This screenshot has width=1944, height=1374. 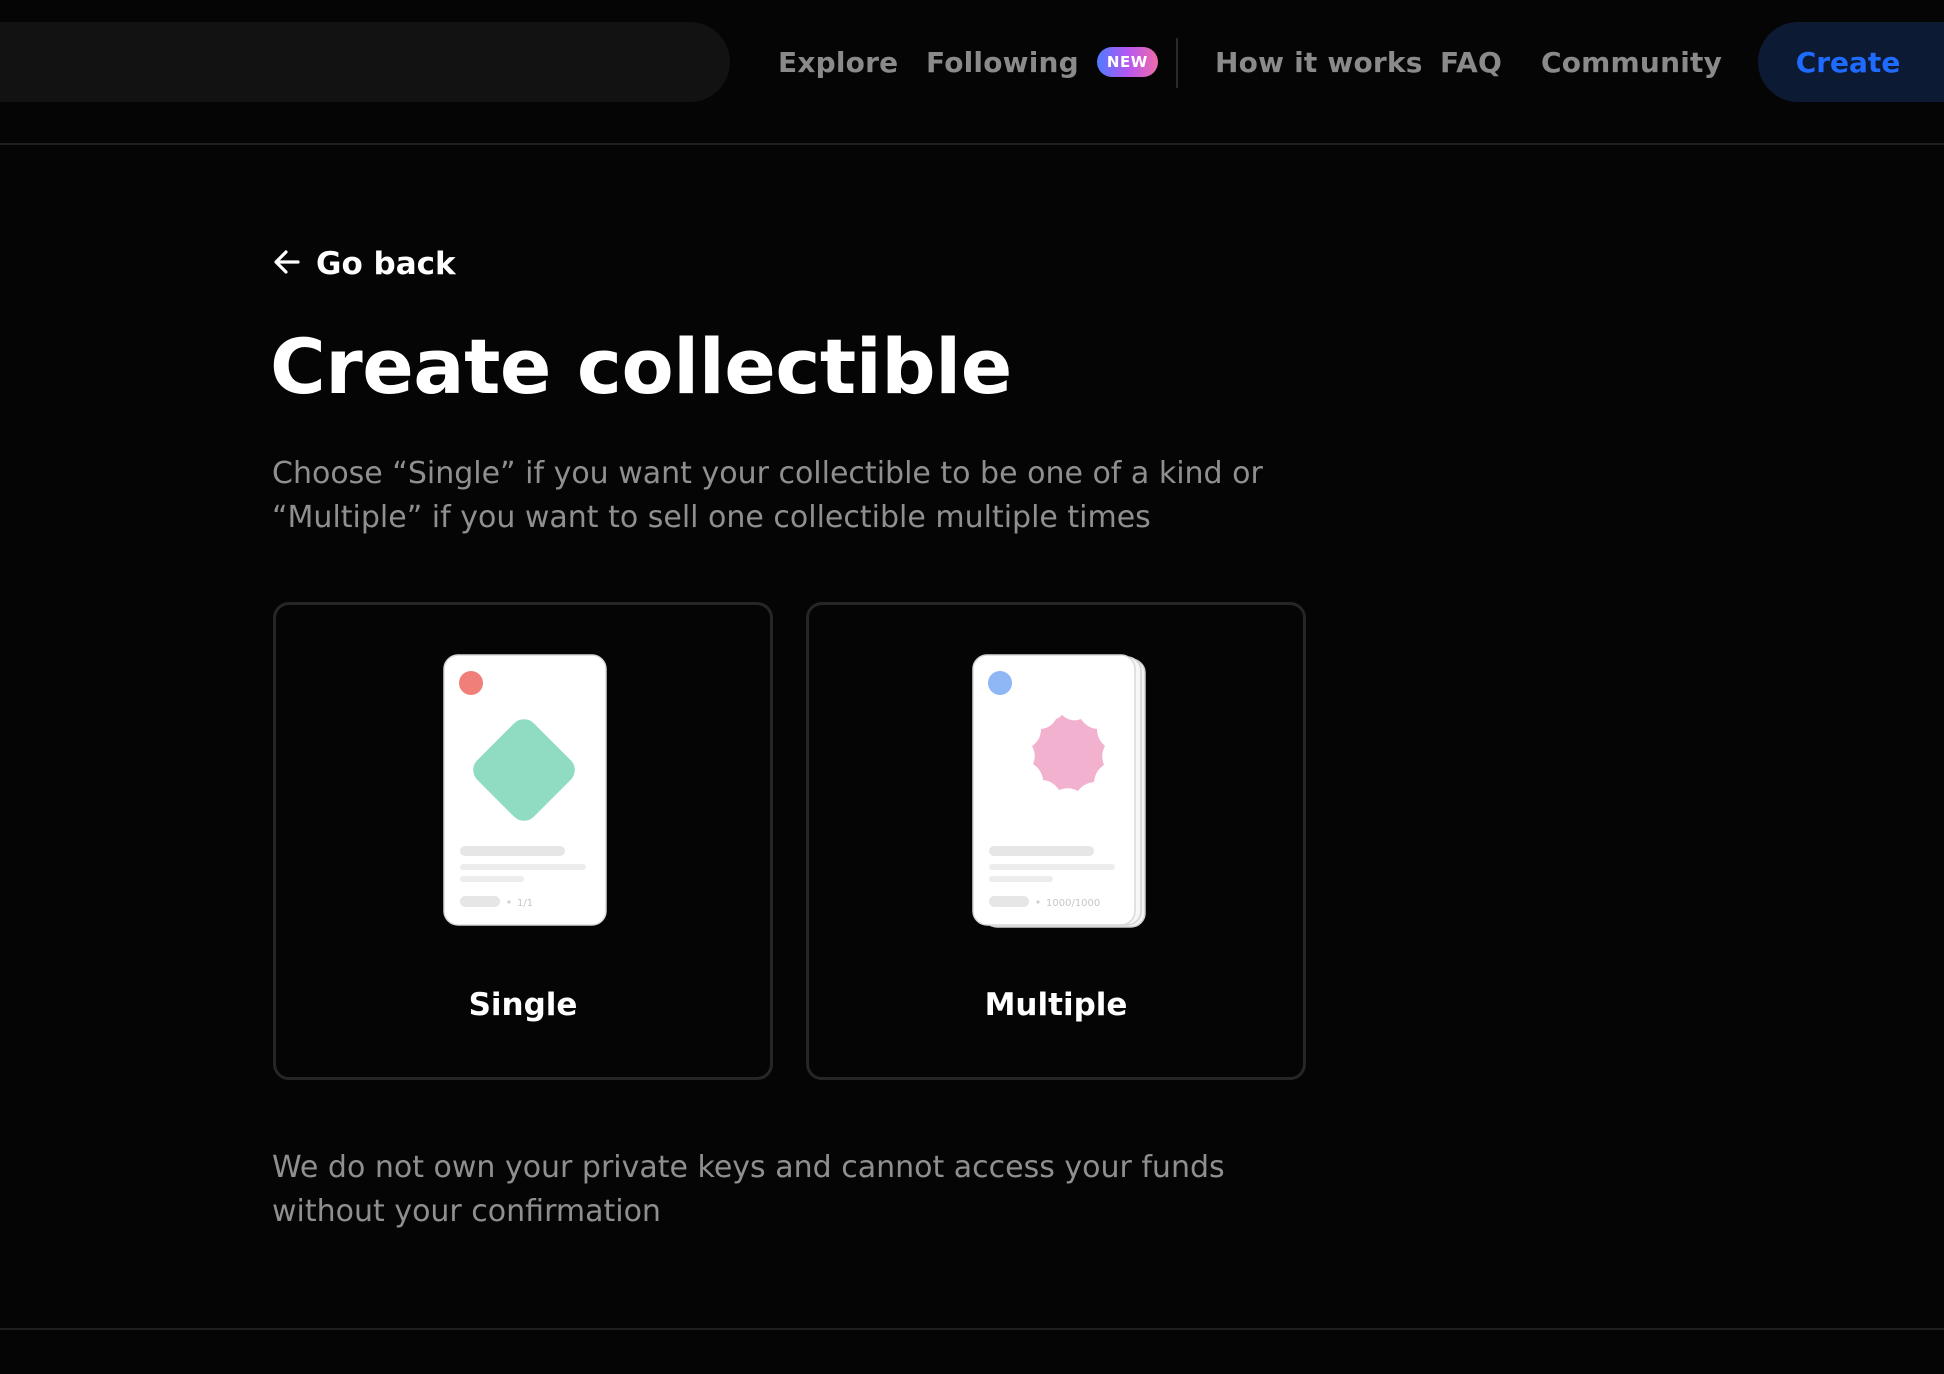 I want to click on nav-explore-label: Explore, so click(x=838, y=62).